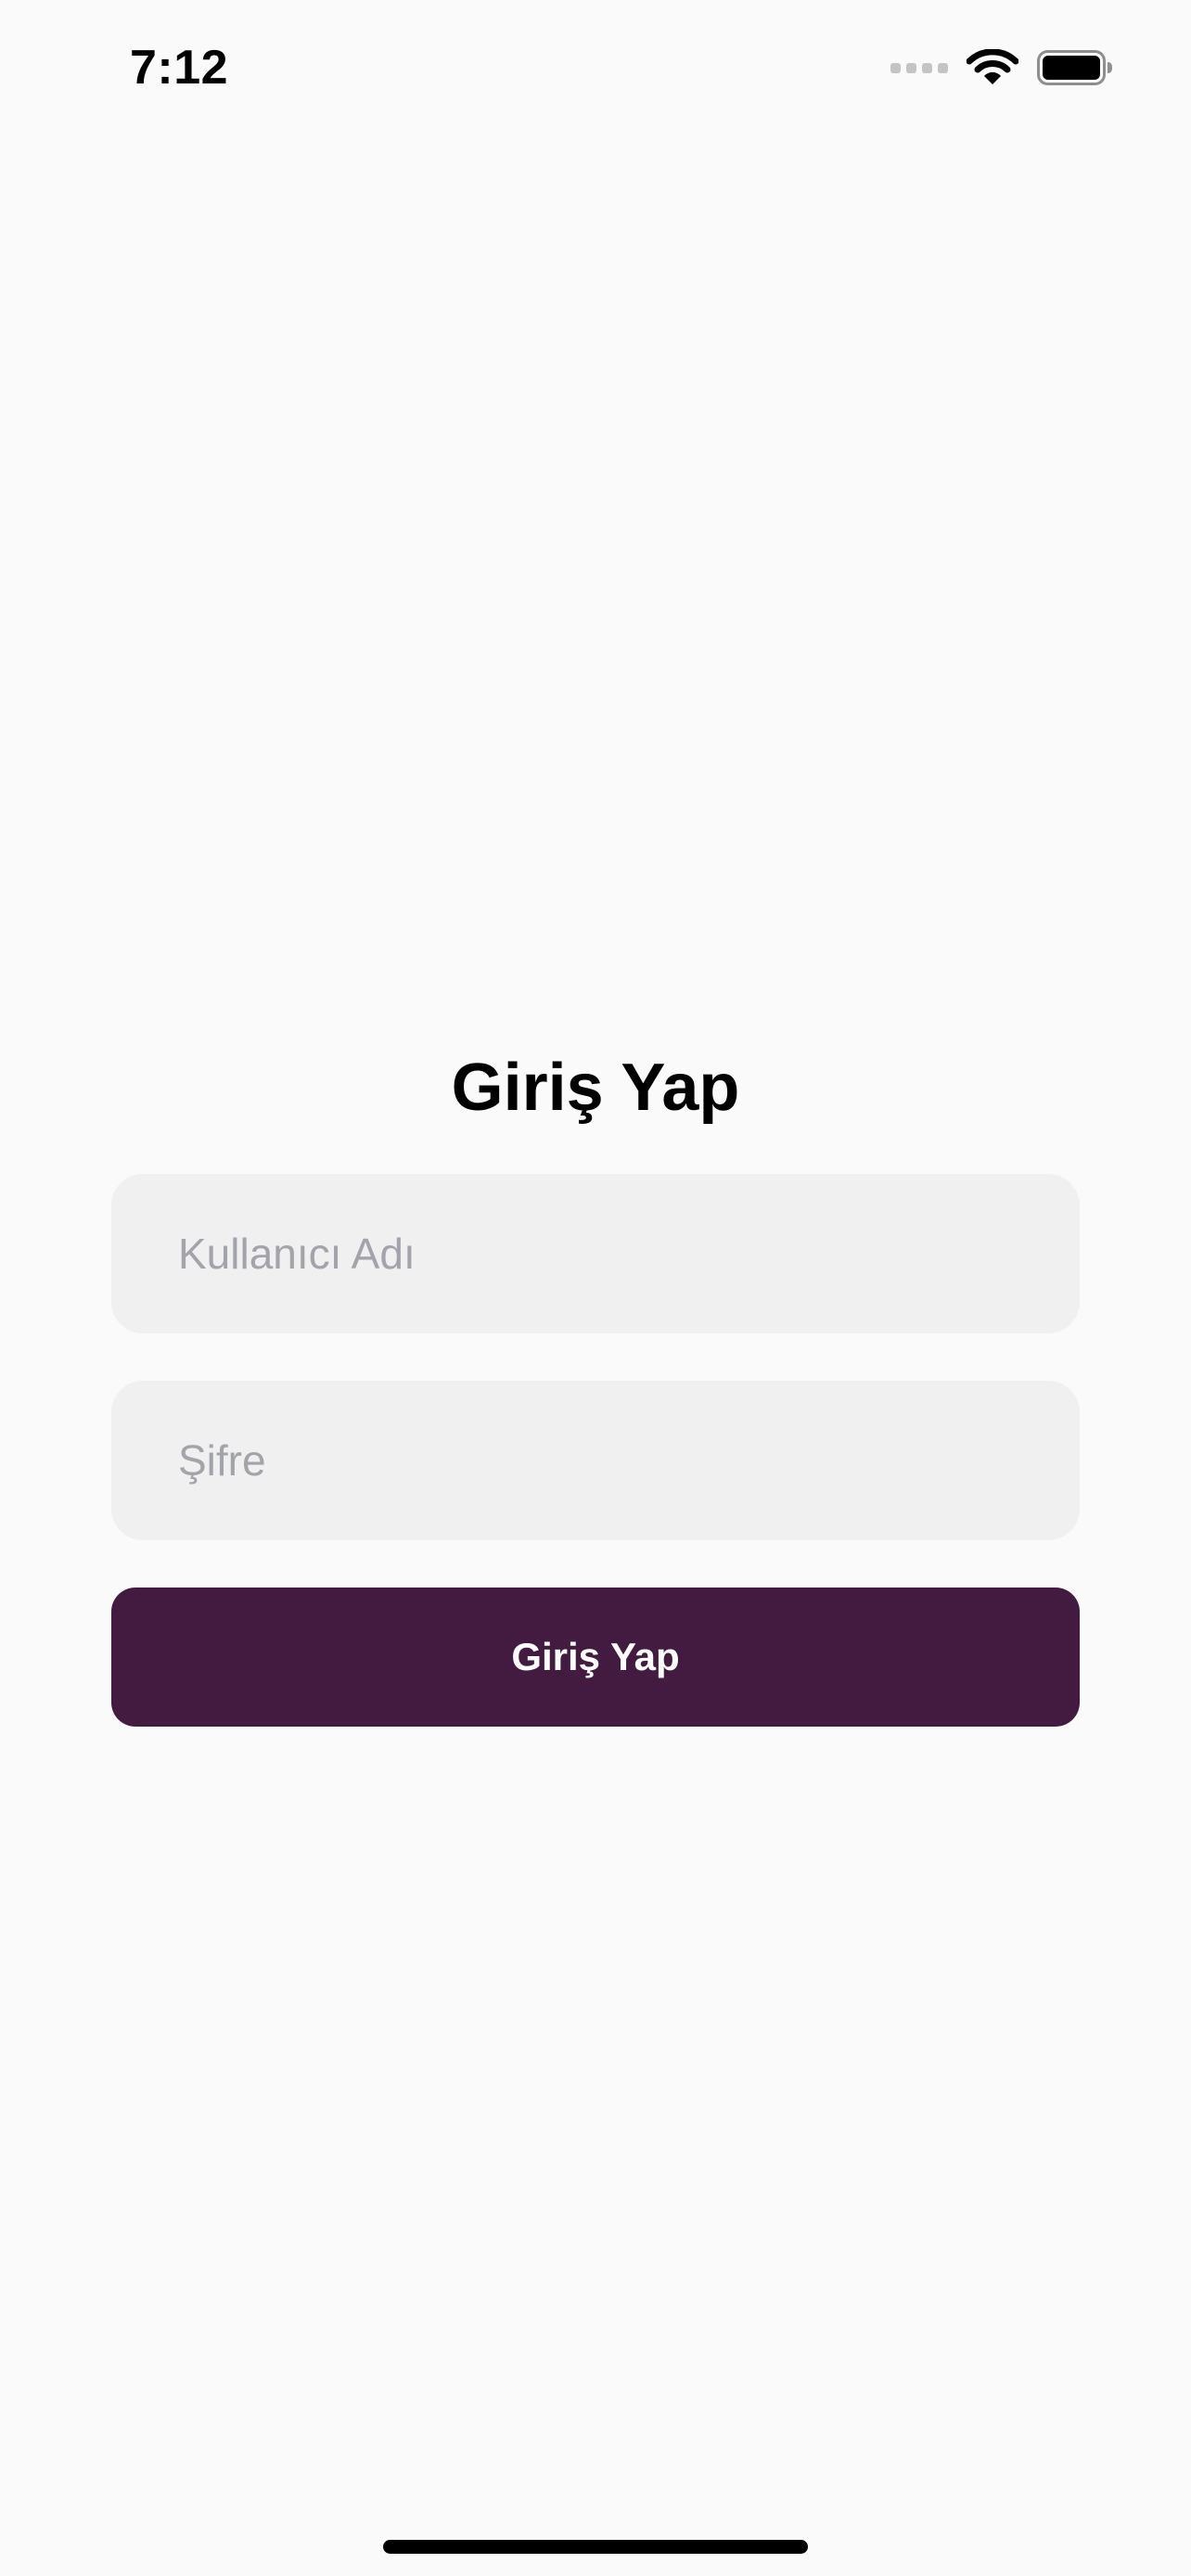  I want to click on status-bar: 7:12, so click(595, 65).